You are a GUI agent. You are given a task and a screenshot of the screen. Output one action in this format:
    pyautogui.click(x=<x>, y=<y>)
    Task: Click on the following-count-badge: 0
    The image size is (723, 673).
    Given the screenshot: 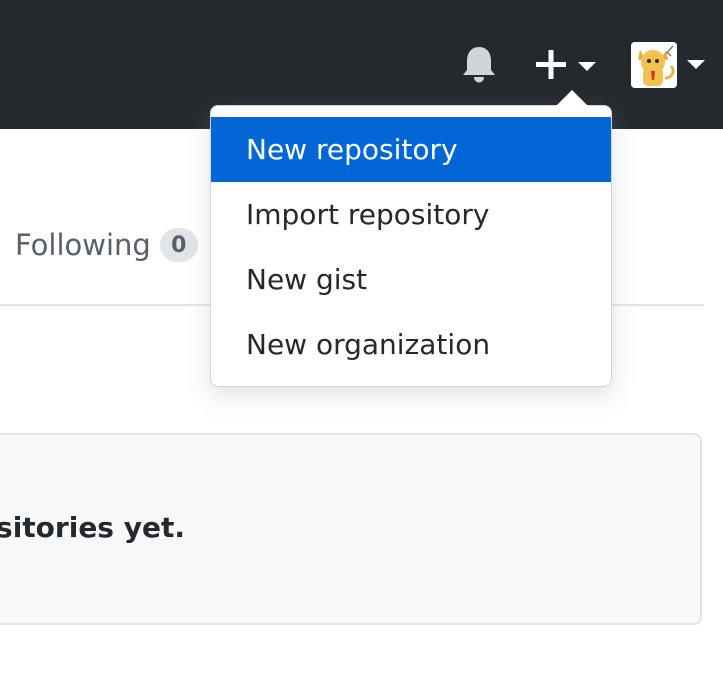 What is the action you would take?
    pyautogui.click(x=178, y=245)
    